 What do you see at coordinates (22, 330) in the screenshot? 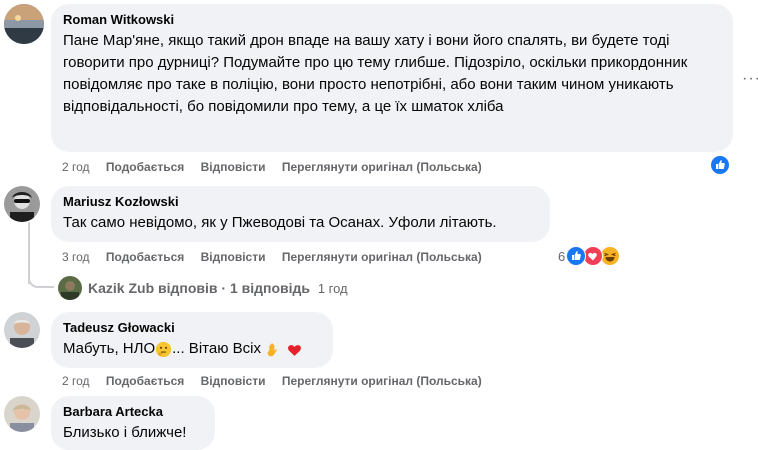
I see `avatar-tadeusz-glowacki` at bounding box center [22, 330].